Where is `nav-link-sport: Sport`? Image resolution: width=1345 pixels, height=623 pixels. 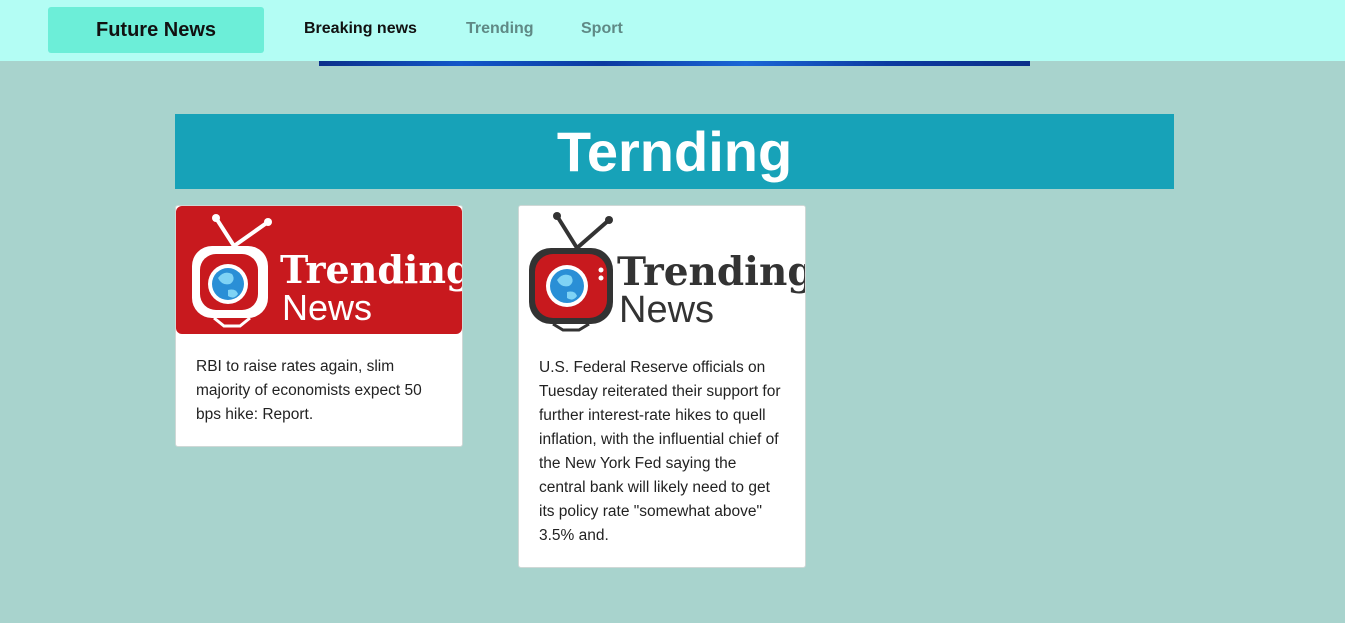
nav-link-sport: Sport is located at coordinates (602, 29).